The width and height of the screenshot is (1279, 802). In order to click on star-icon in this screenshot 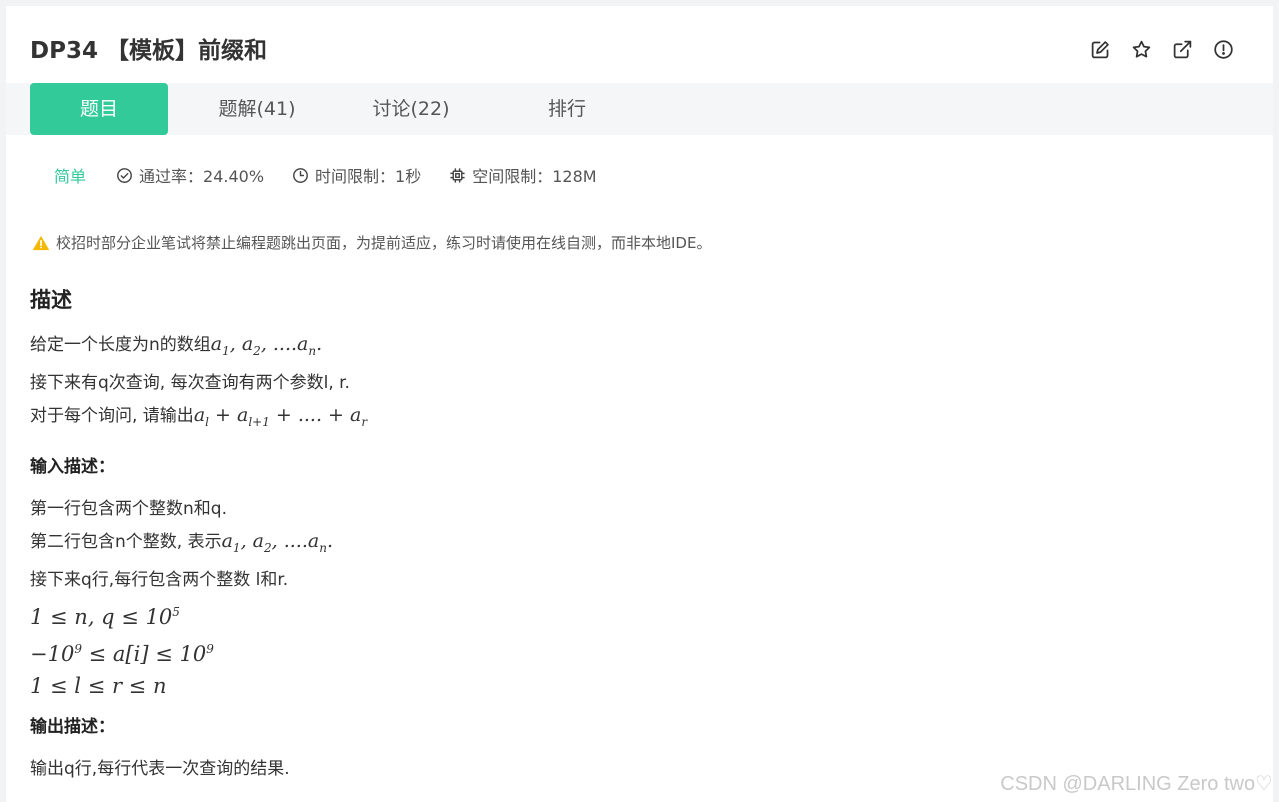, I will do `click(1141, 49)`.